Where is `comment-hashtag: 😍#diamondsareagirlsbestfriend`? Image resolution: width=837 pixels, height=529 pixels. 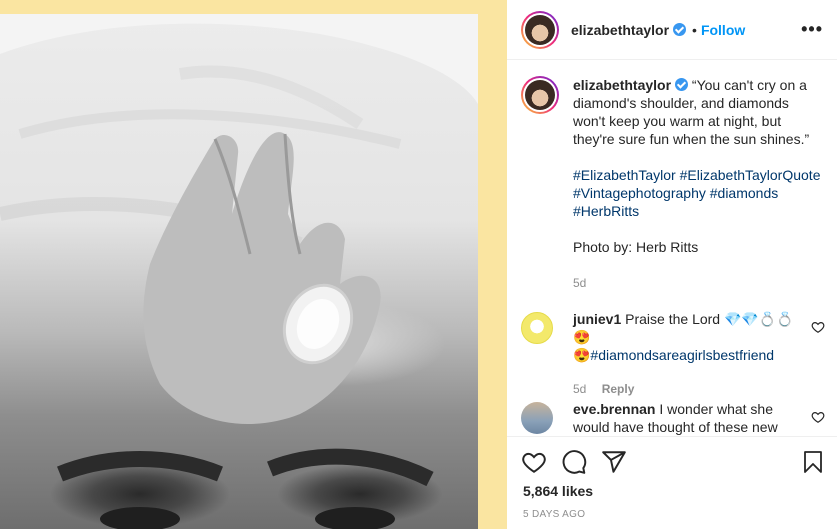
comment-hashtag: 😍#diamondsareagirlsbestfriend is located at coordinates (688, 355).